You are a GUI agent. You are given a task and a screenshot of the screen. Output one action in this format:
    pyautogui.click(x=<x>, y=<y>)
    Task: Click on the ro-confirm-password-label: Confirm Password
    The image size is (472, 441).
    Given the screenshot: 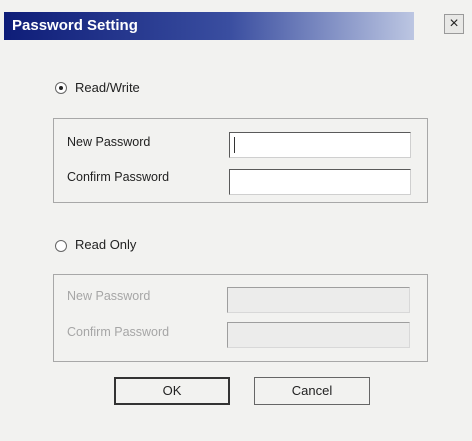 What is the action you would take?
    pyautogui.click(x=118, y=332)
    